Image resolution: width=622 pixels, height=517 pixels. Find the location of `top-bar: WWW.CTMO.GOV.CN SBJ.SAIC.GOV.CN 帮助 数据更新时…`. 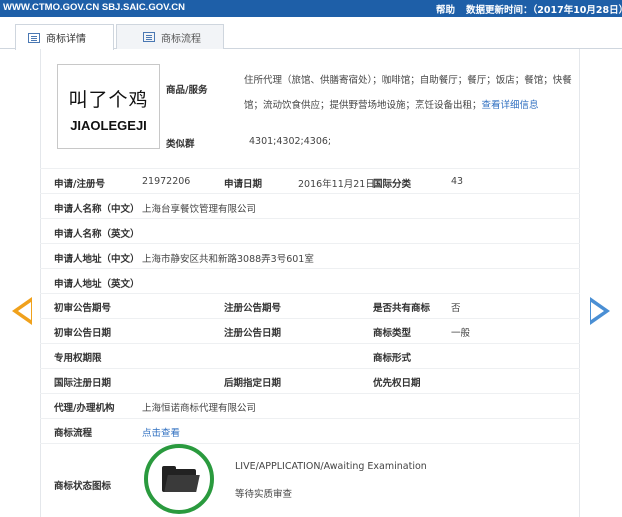

top-bar: WWW.CTMO.GOV.CN SBJ.SAIC.GOV.CN 帮助 数据更新时… is located at coordinates (311, 8).